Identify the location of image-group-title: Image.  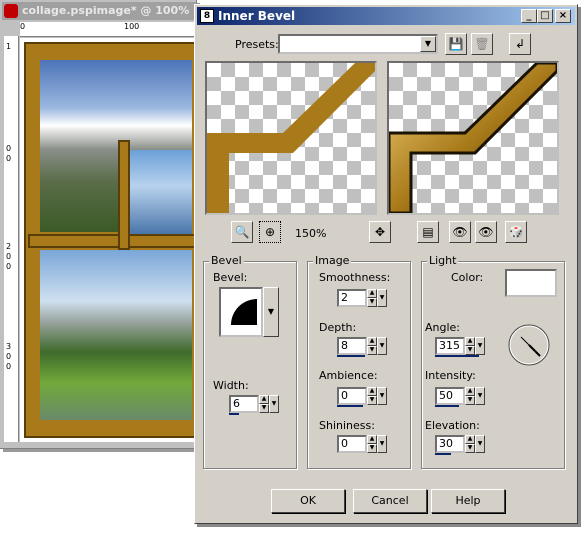
(332, 260).